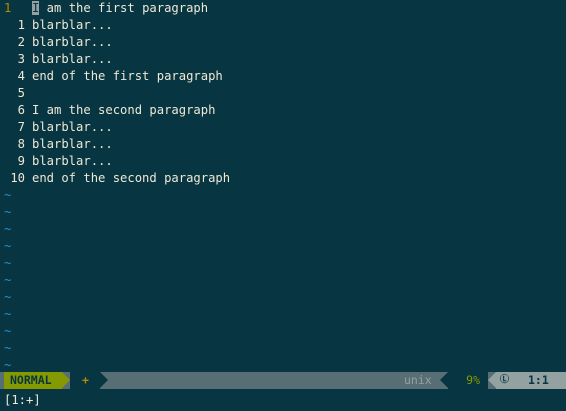 This screenshot has height=411, width=566. Describe the element at coordinates (21, 144) in the screenshot. I see `line-number: 8` at that location.